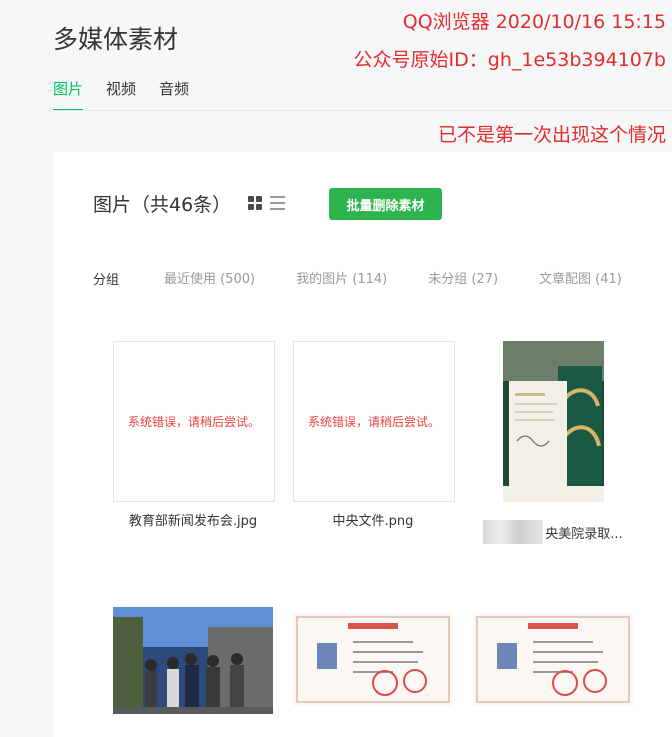  I want to click on grid-view-icon, so click(255, 203).